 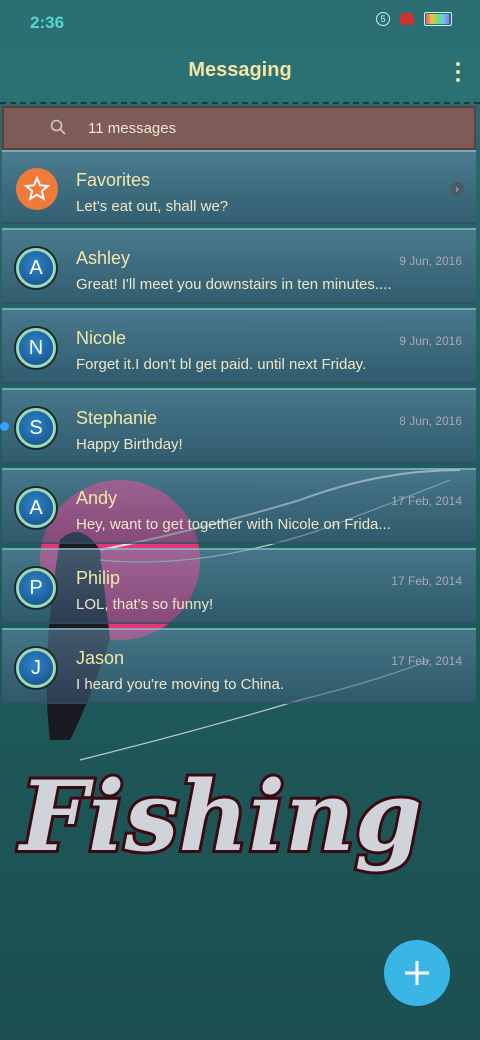 I want to click on status-time: 2:36, so click(x=47, y=22).